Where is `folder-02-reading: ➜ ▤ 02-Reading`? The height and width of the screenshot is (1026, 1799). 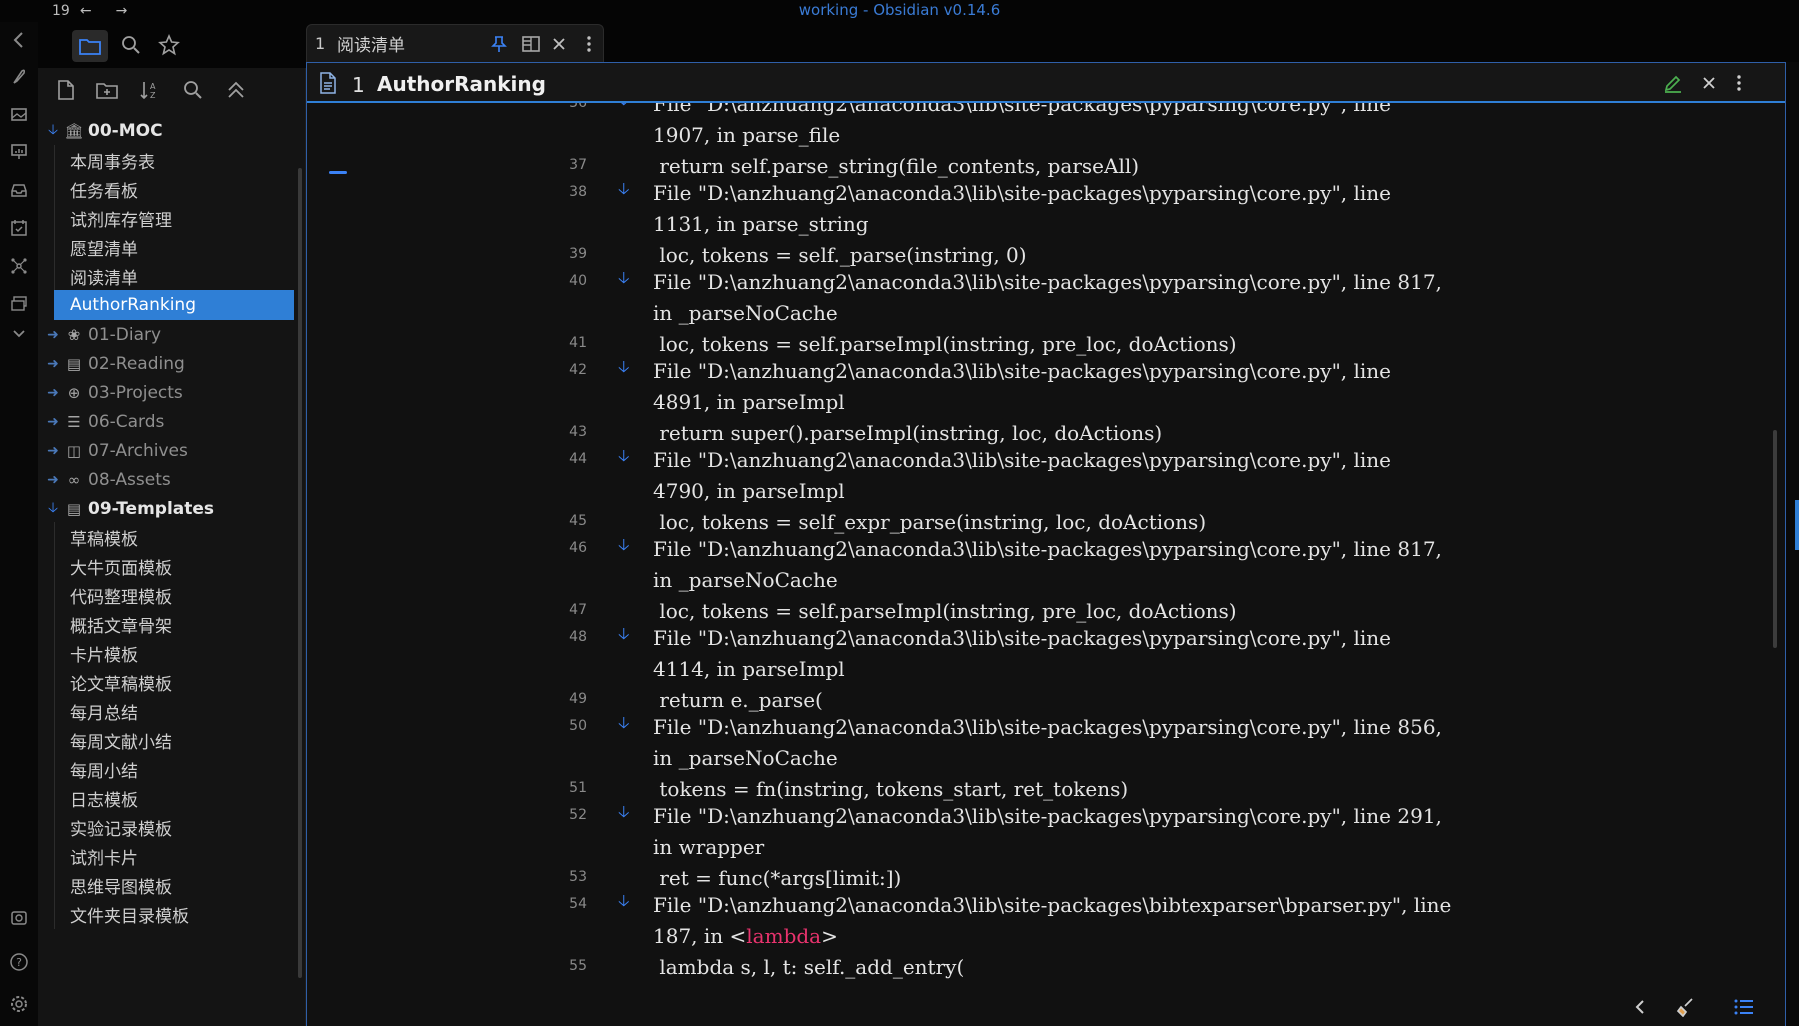 folder-02-reading: ➜ ▤ 02-Reading is located at coordinates (171, 364).